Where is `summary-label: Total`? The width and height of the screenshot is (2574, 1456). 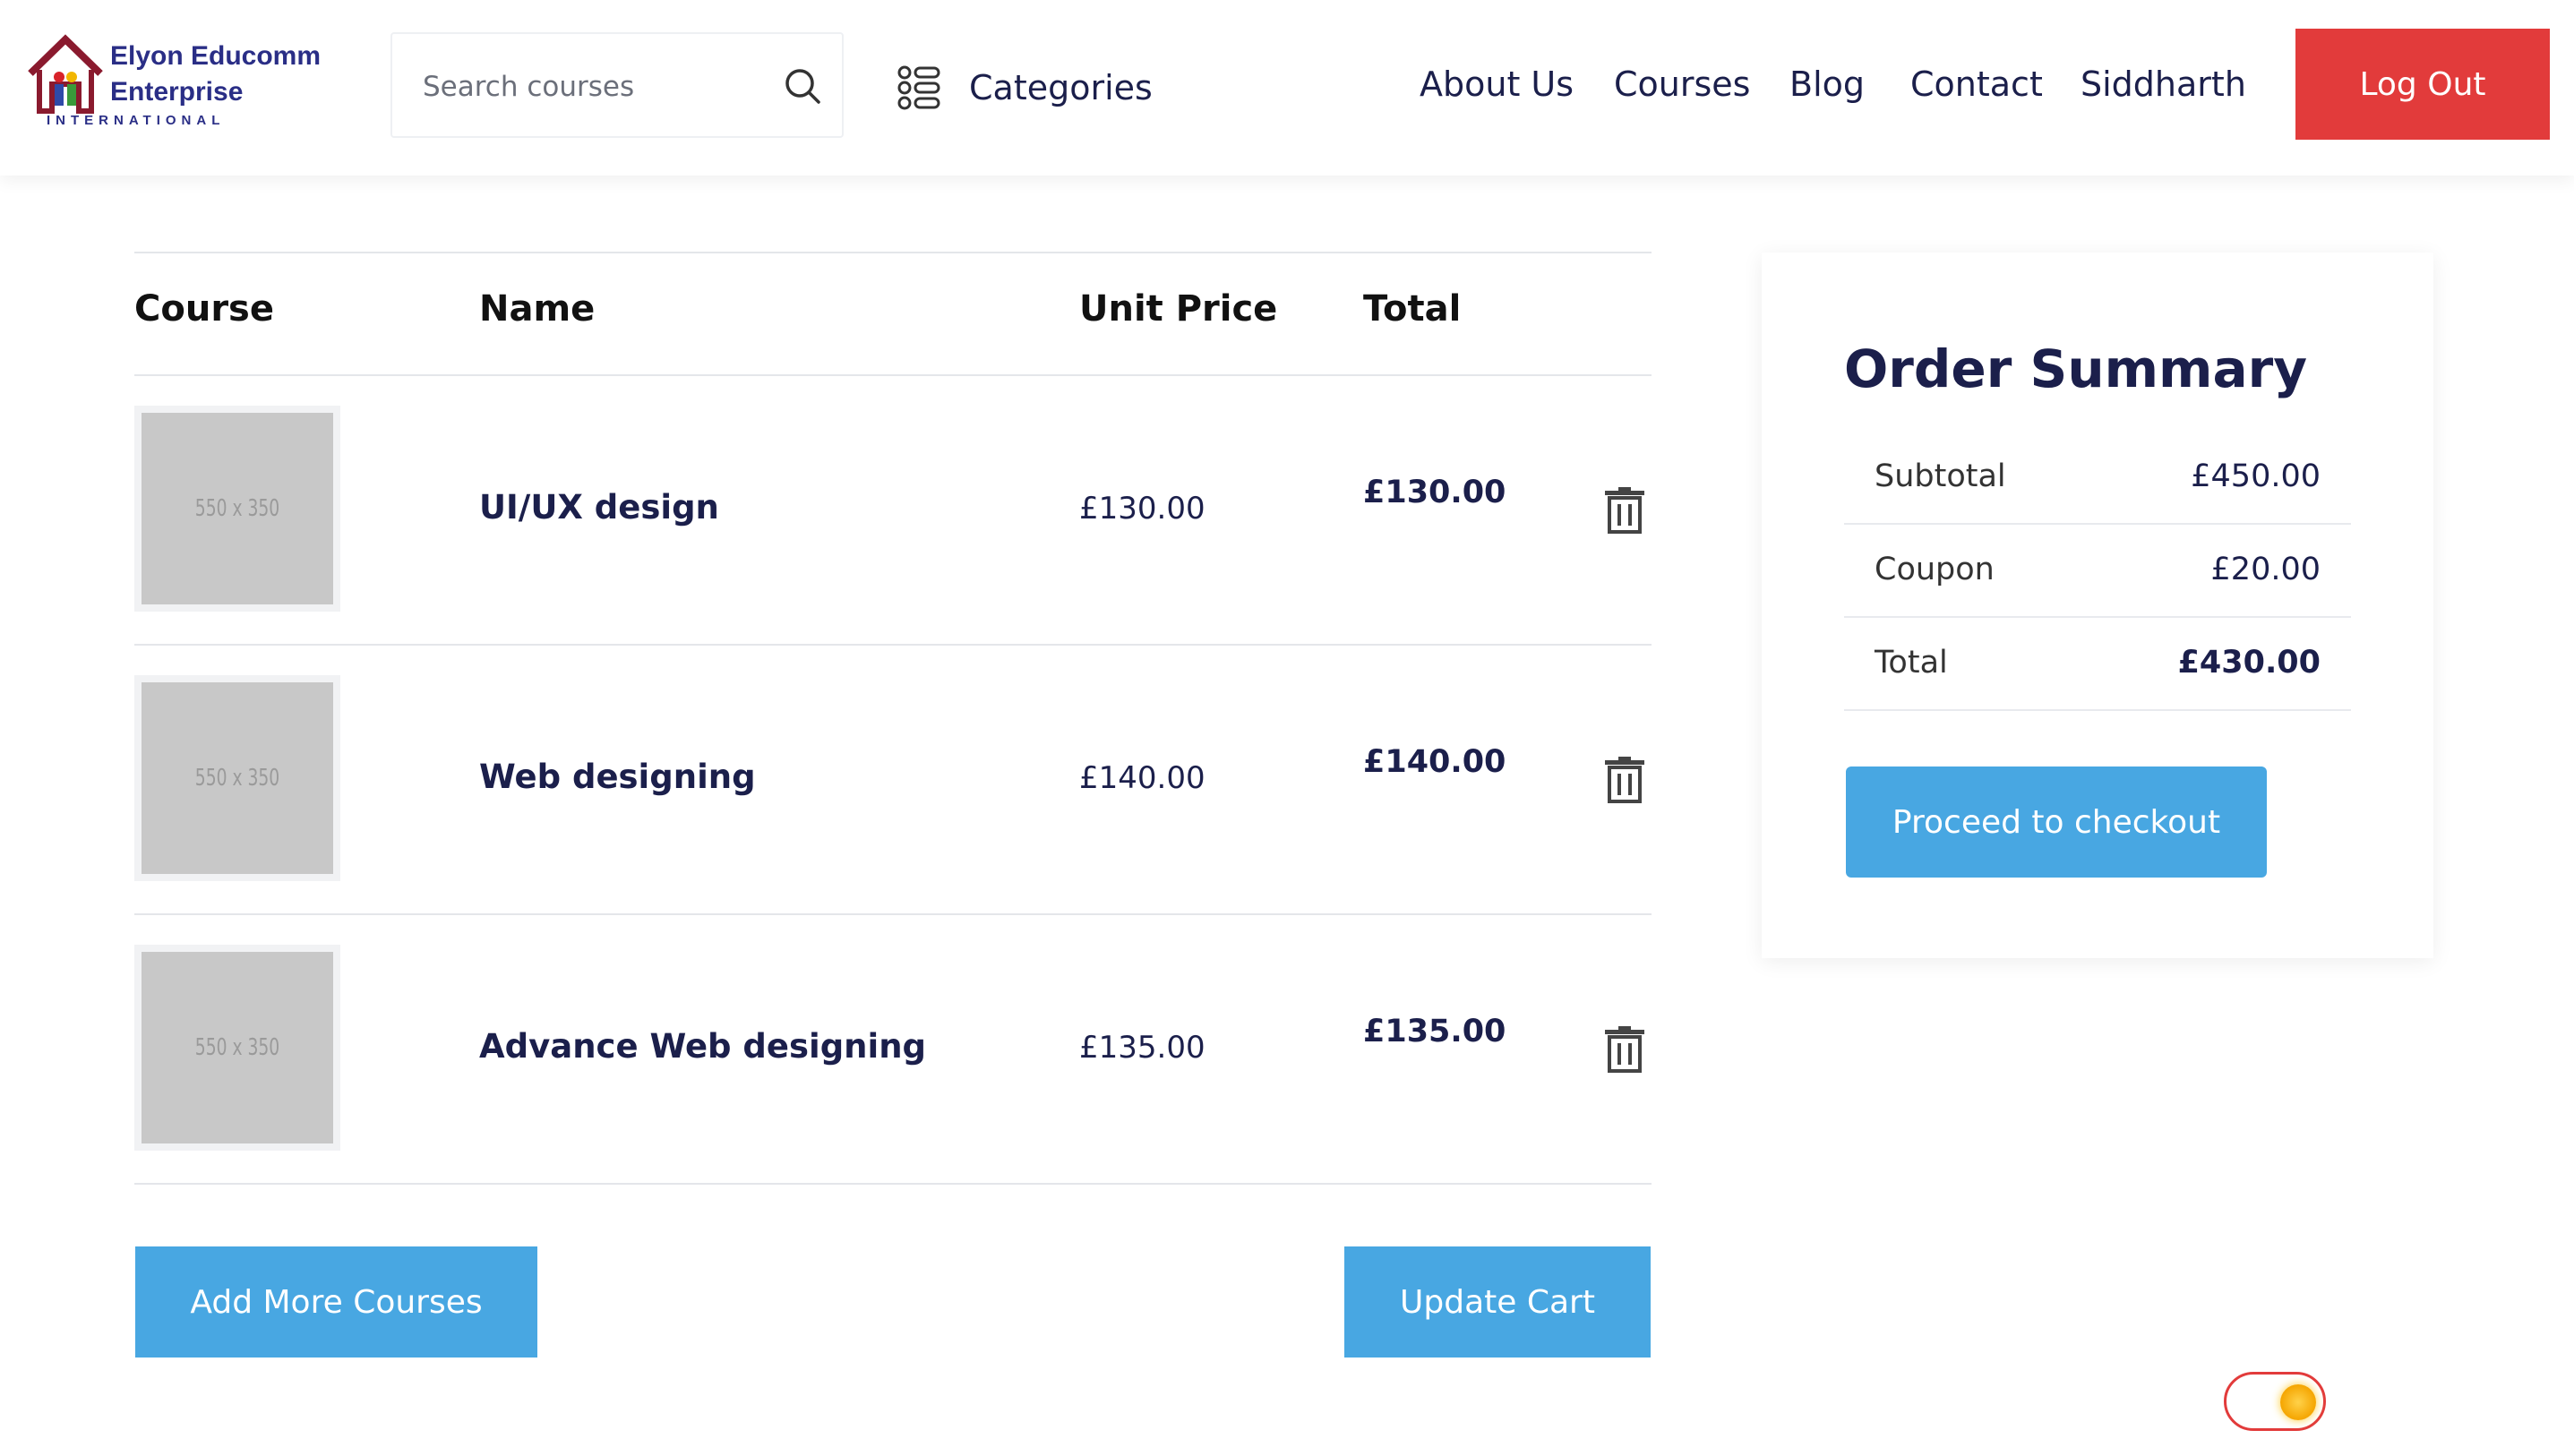
summary-label: Total is located at coordinates (1911, 663).